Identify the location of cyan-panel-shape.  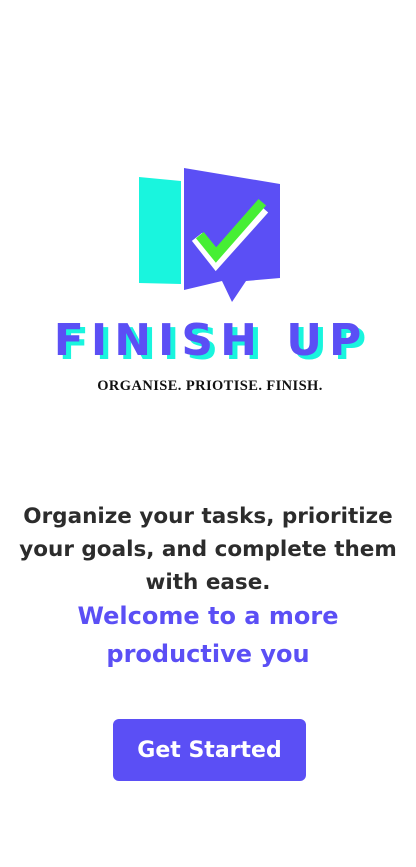
(160, 230).